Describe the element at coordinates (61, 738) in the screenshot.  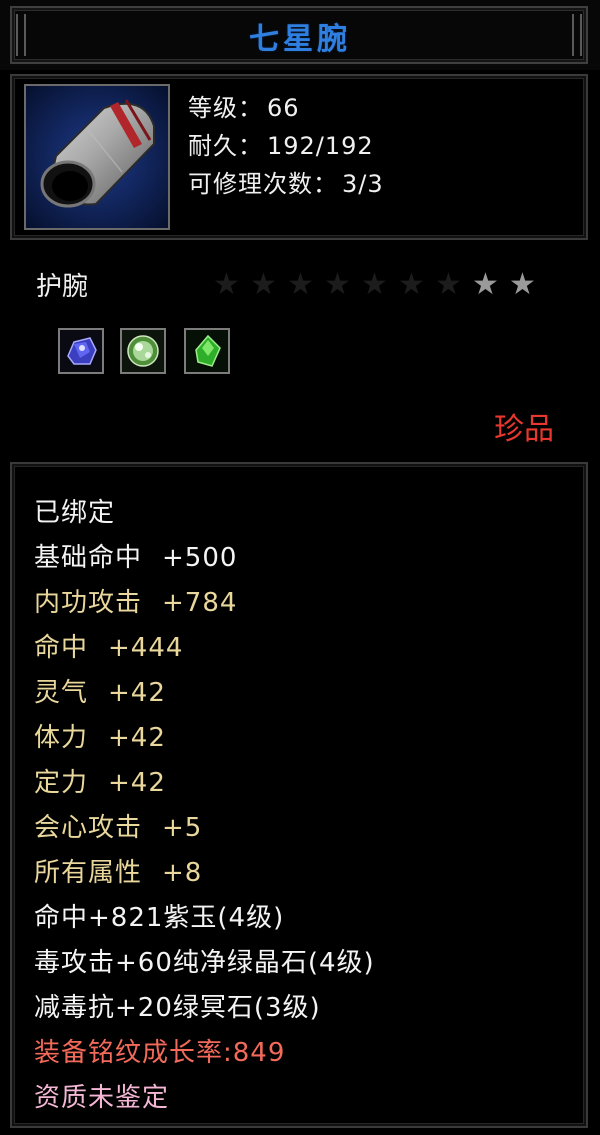
I see `attr-label: 体力` at that location.